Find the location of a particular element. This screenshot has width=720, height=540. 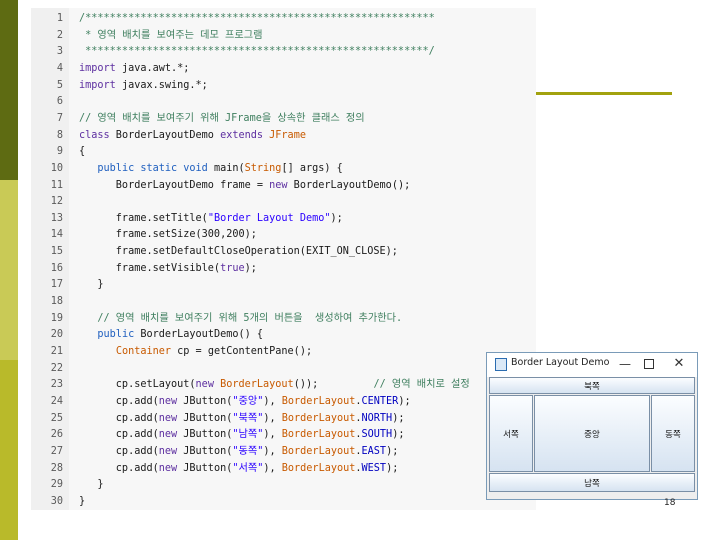

code-line: 9{ is located at coordinates (58, 152).